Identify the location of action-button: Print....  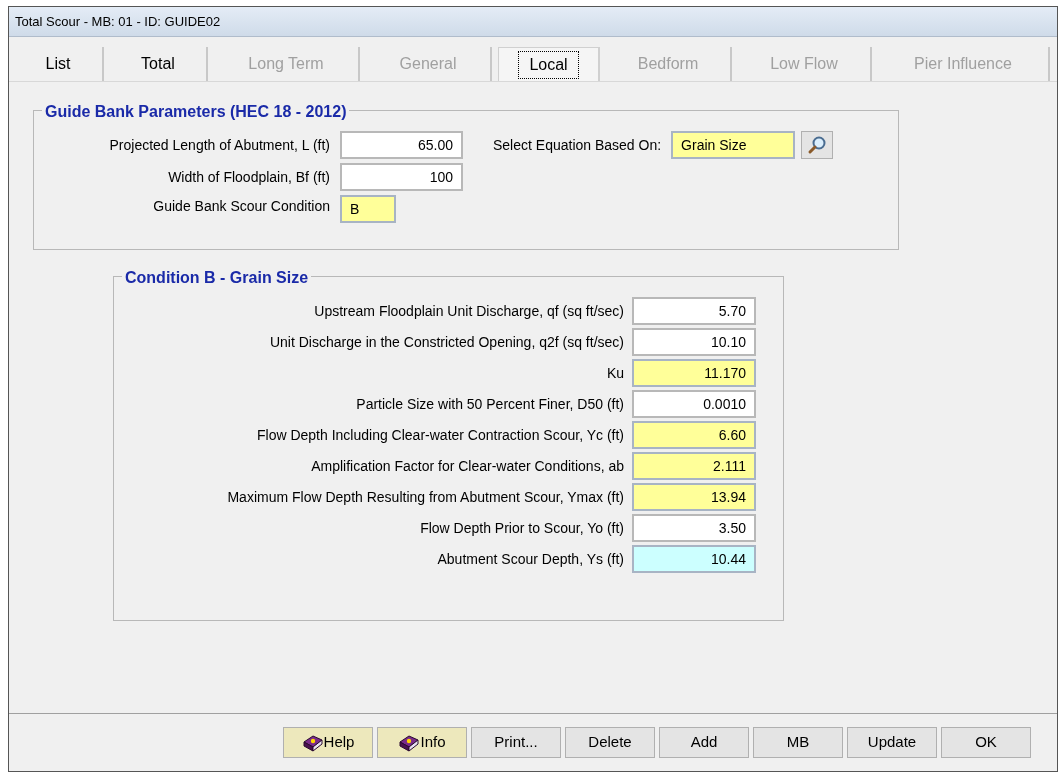
(516, 742).